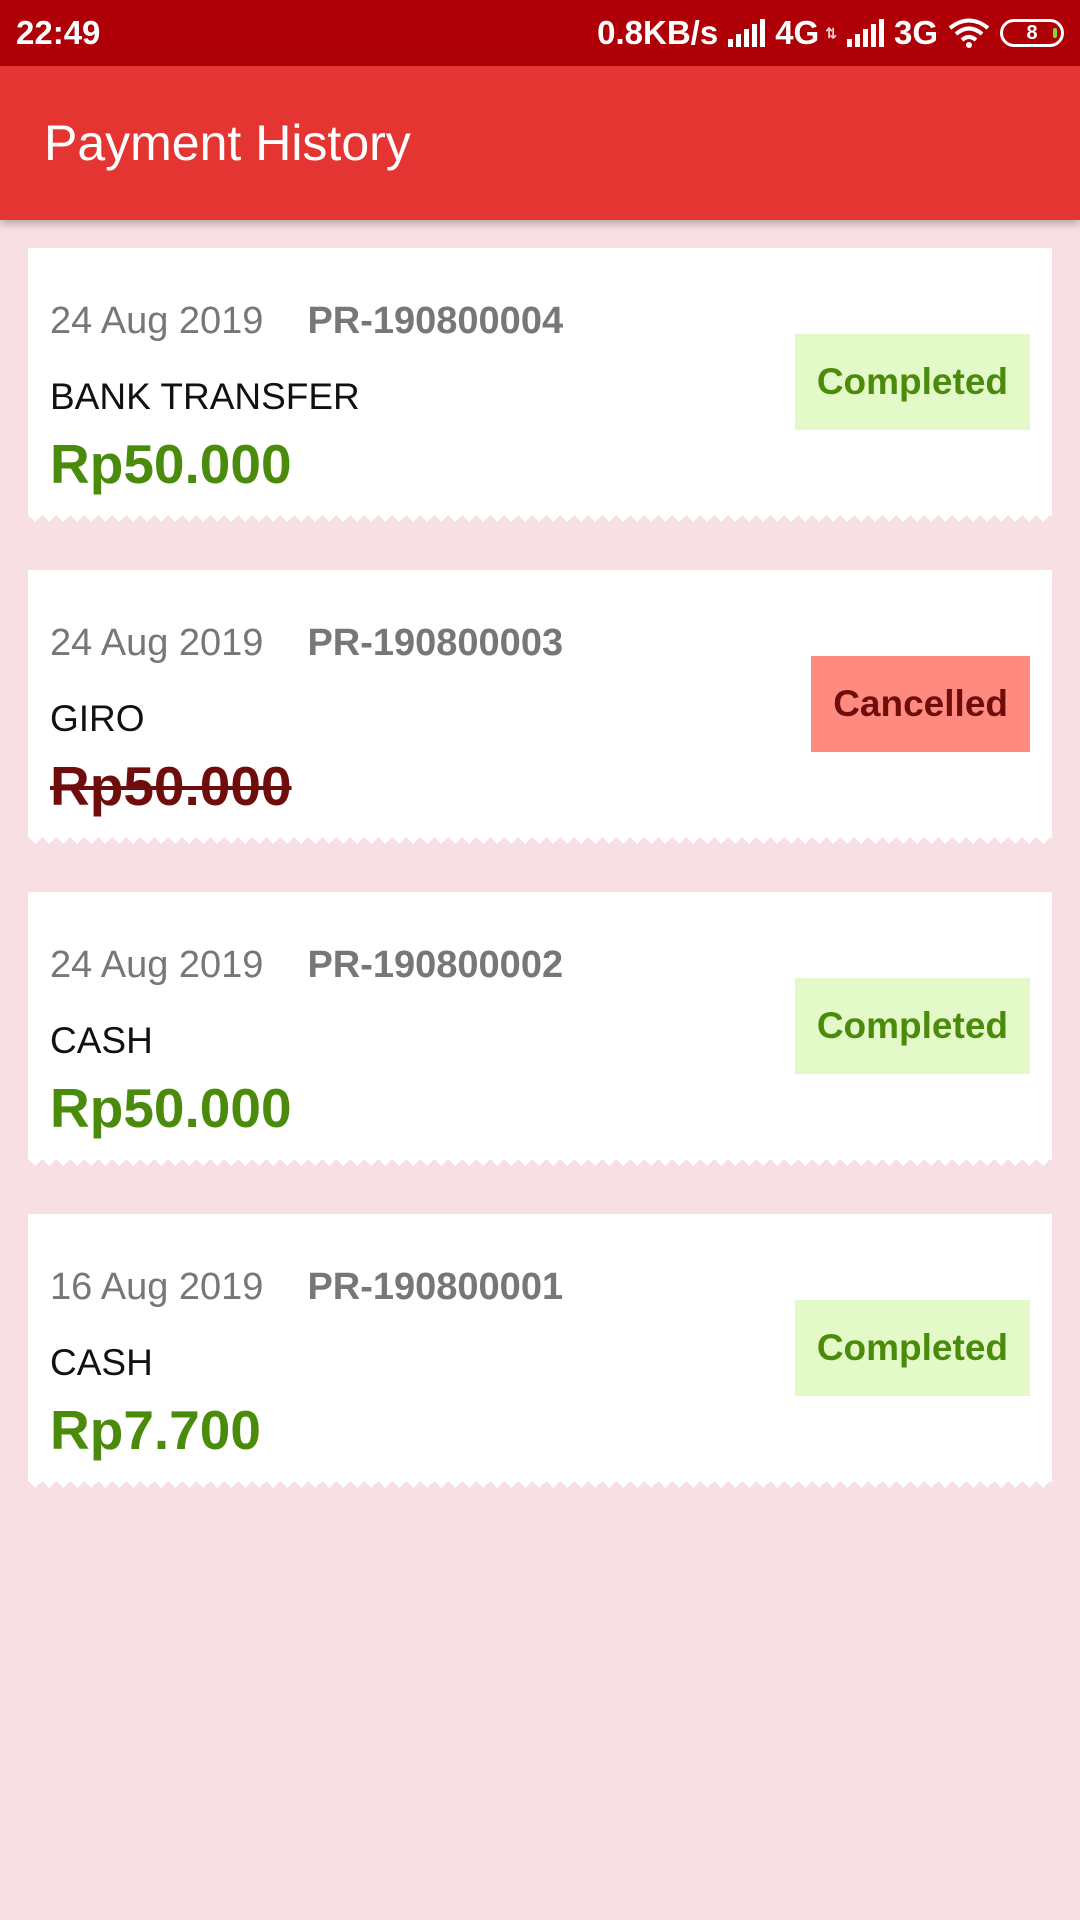  I want to click on payment-method: GIRO, so click(97, 718).